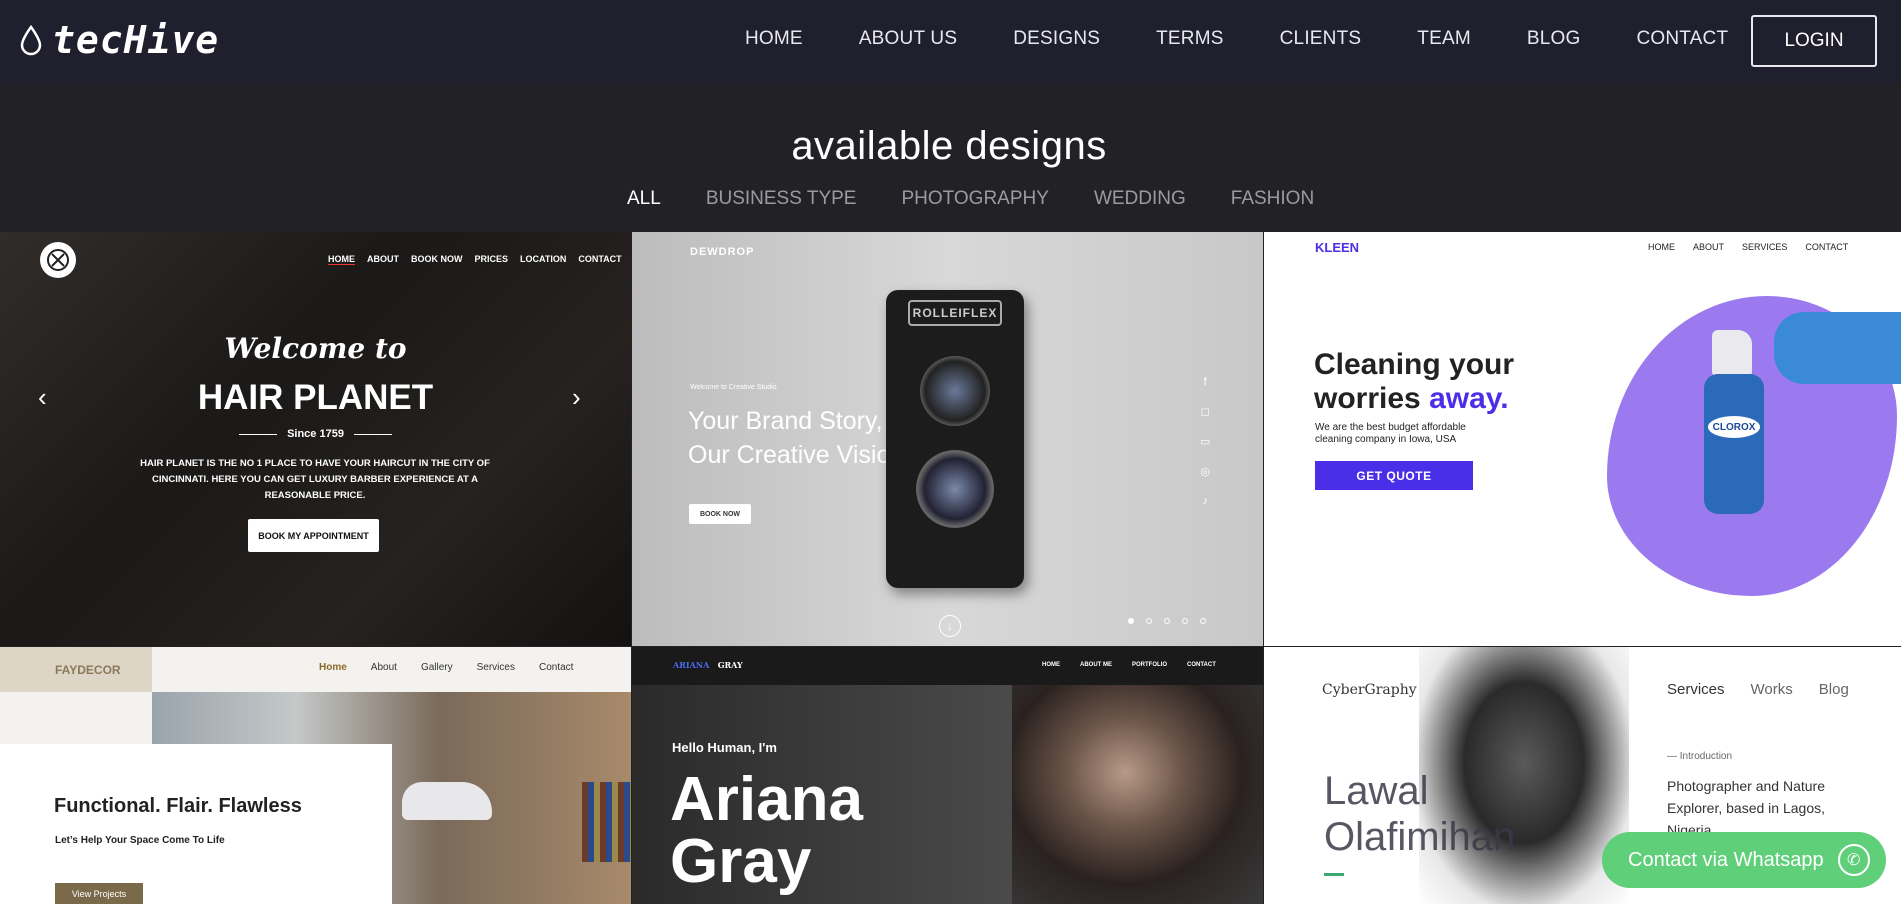 The image size is (1901, 904). I want to click on cyber-intro: — Introduction, so click(1700, 756).